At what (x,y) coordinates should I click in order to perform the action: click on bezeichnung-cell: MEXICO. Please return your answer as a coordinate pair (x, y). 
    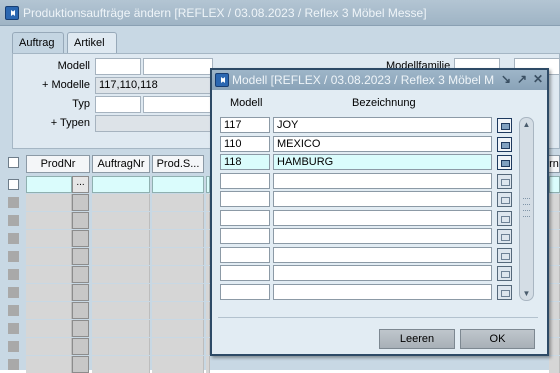
    Looking at the image, I should click on (382, 143).